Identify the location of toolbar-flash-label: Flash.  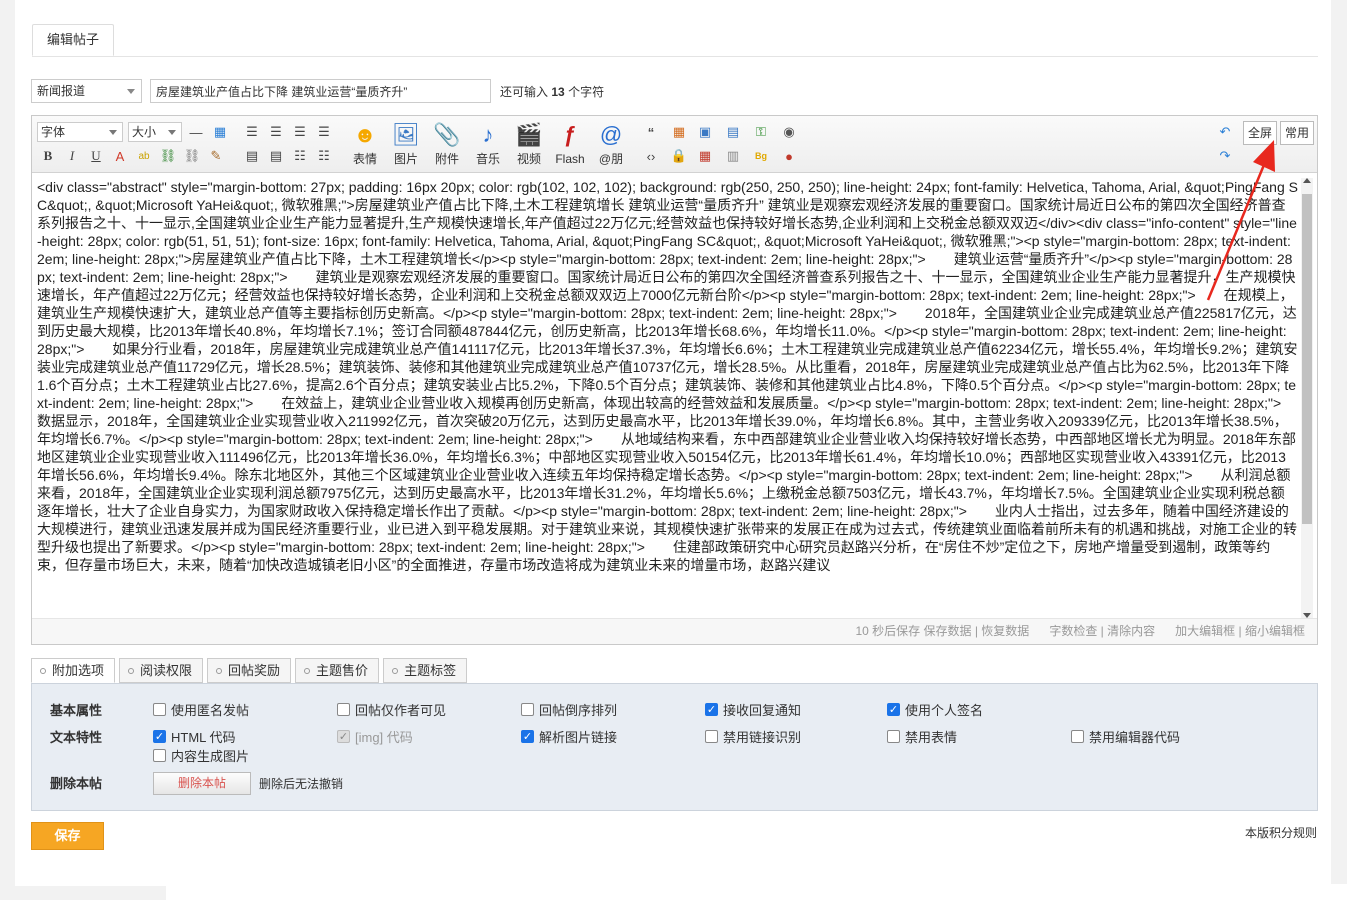
(570, 159).